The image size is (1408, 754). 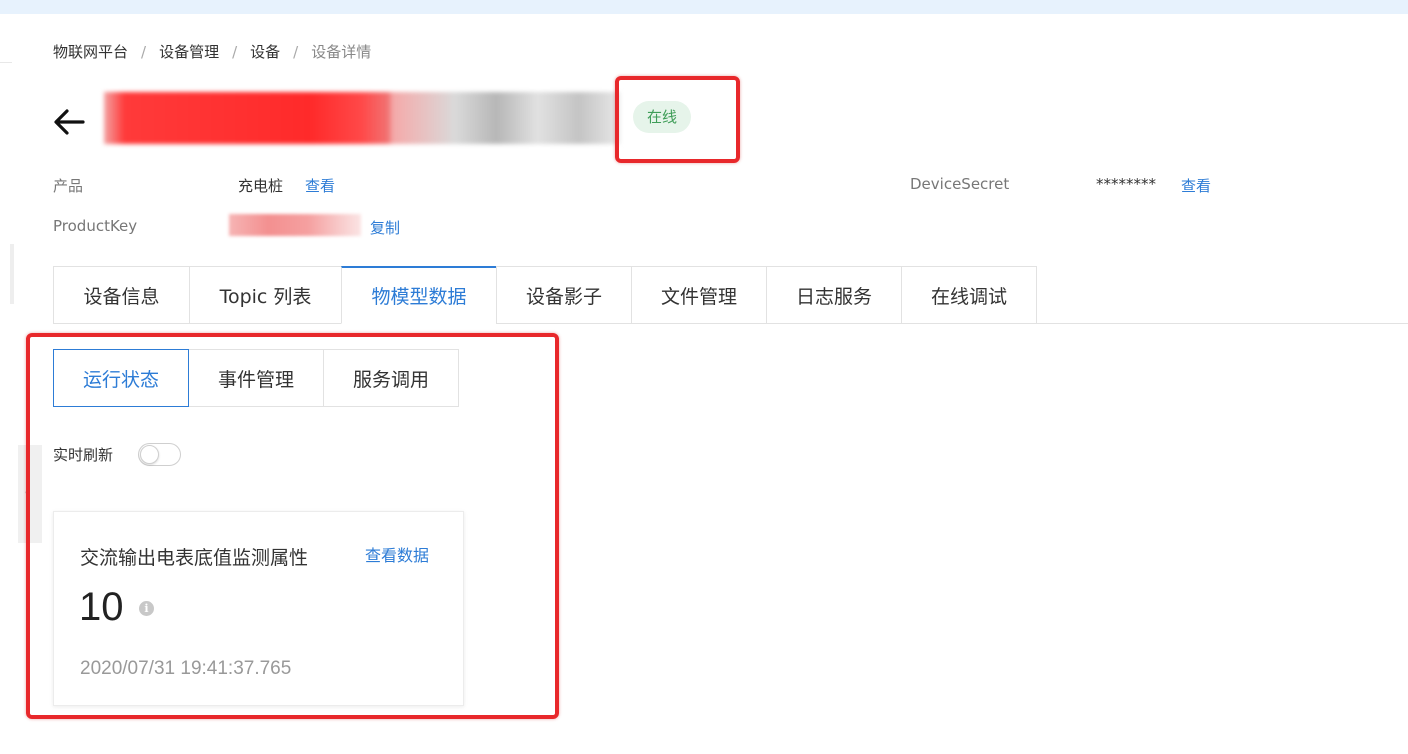 I want to click on top-bar, so click(x=704, y=7).